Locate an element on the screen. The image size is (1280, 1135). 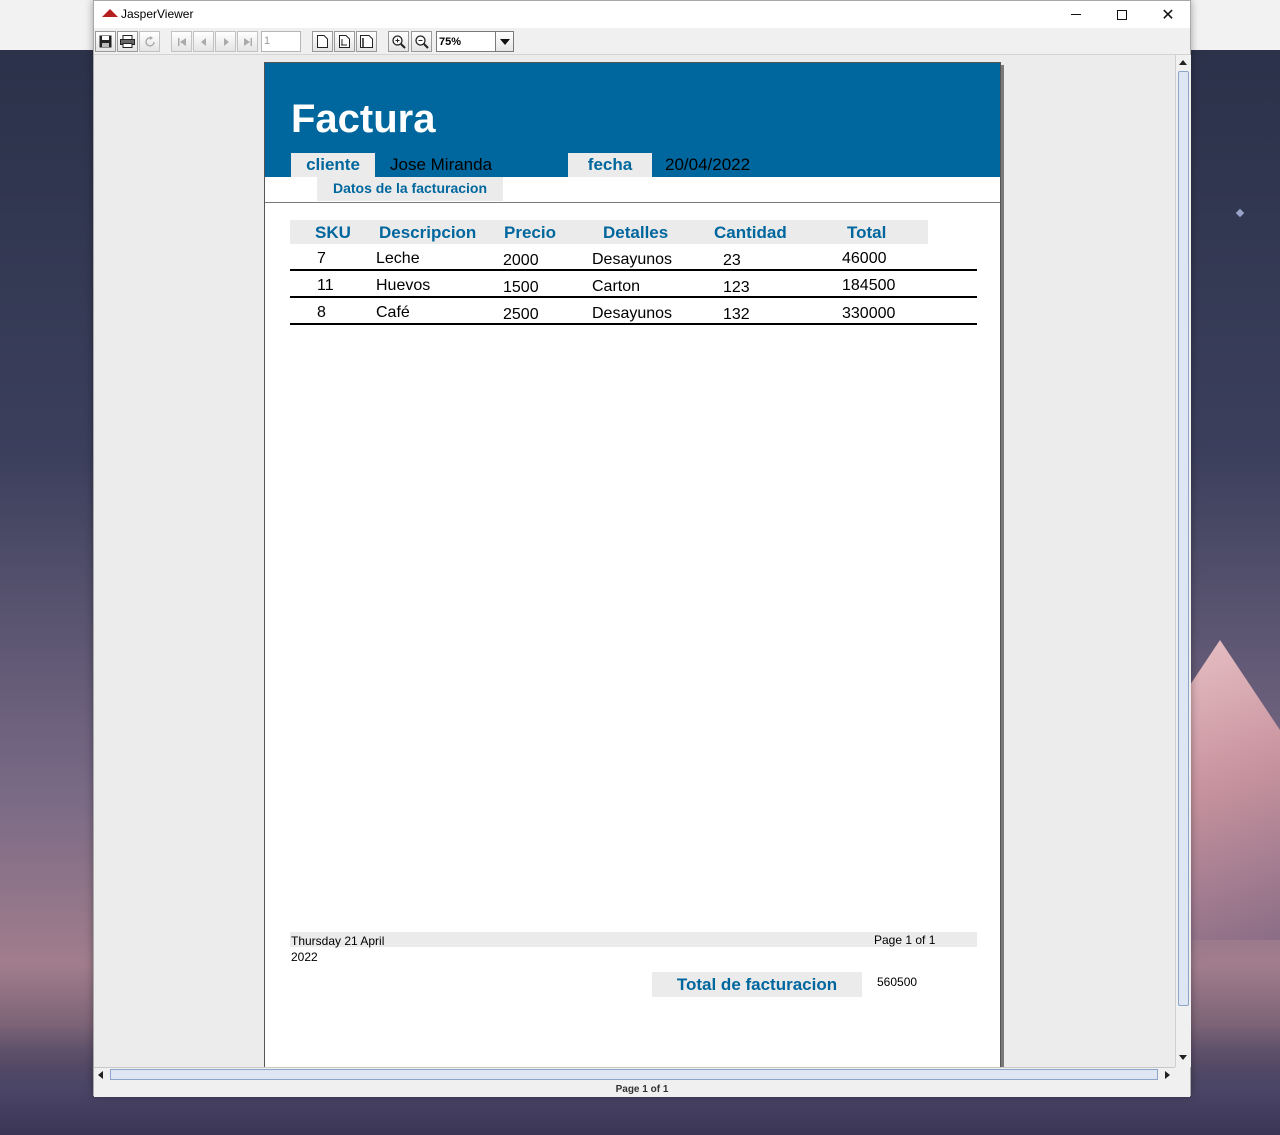
actual-size-icon is located at coordinates (322, 41).